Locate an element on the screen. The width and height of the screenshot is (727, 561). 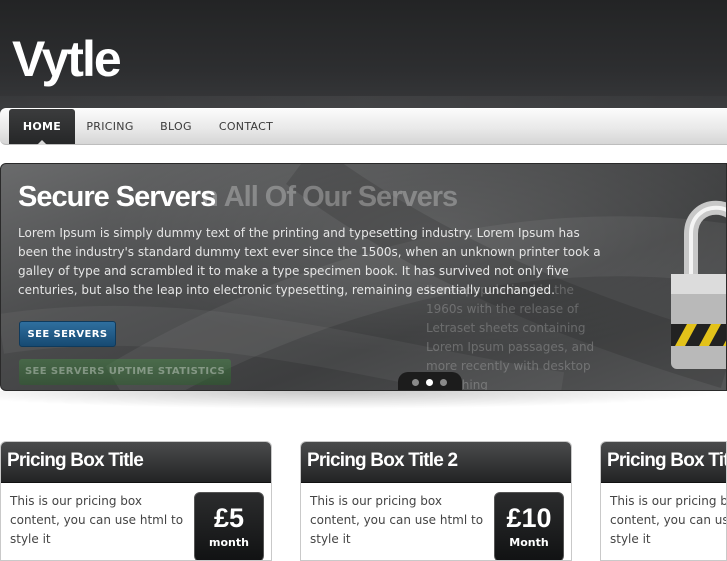
pricing-box-title: Pricing Box Title 3 is located at coordinates (666, 460).